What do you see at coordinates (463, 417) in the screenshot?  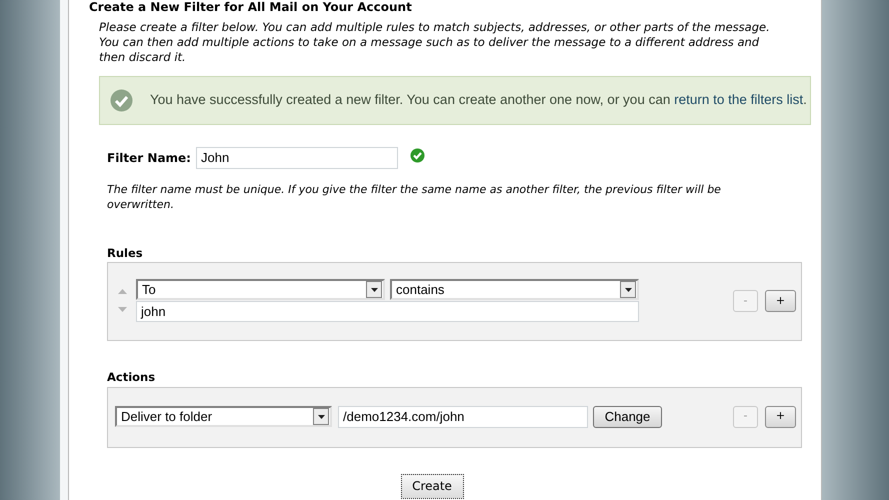 I see `folder-field: /demo1234.com/john` at bounding box center [463, 417].